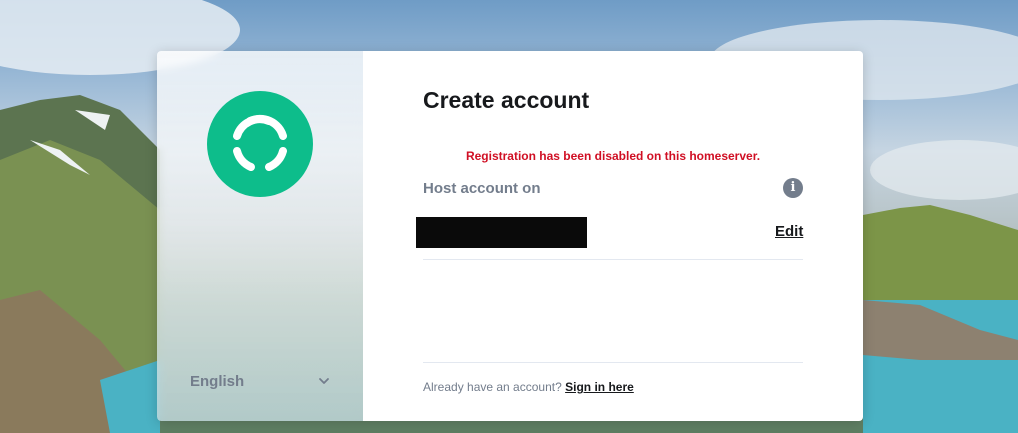 The image size is (1018, 433). I want to click on language-selector: English, so click(260, 381).